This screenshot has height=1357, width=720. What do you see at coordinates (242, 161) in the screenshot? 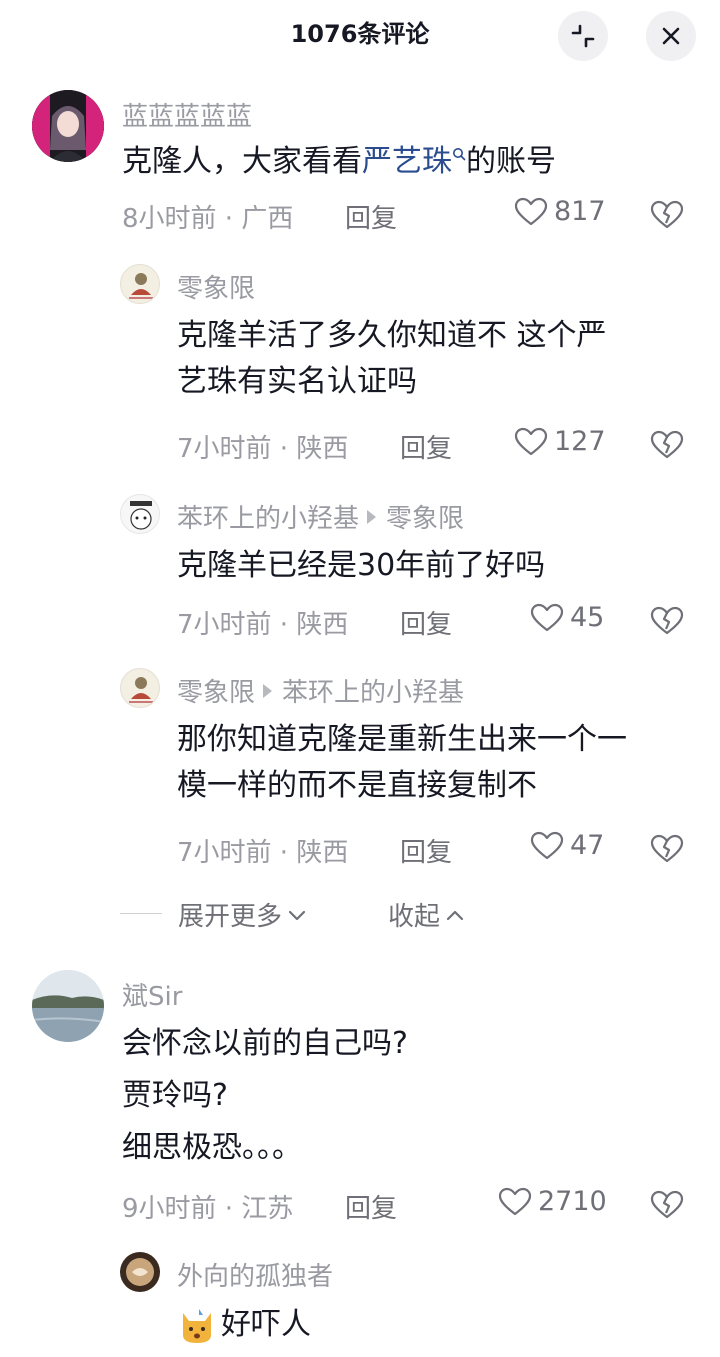
I see `comment-text-part: 克隆人，大家看看` at bounding box center [242, 161].